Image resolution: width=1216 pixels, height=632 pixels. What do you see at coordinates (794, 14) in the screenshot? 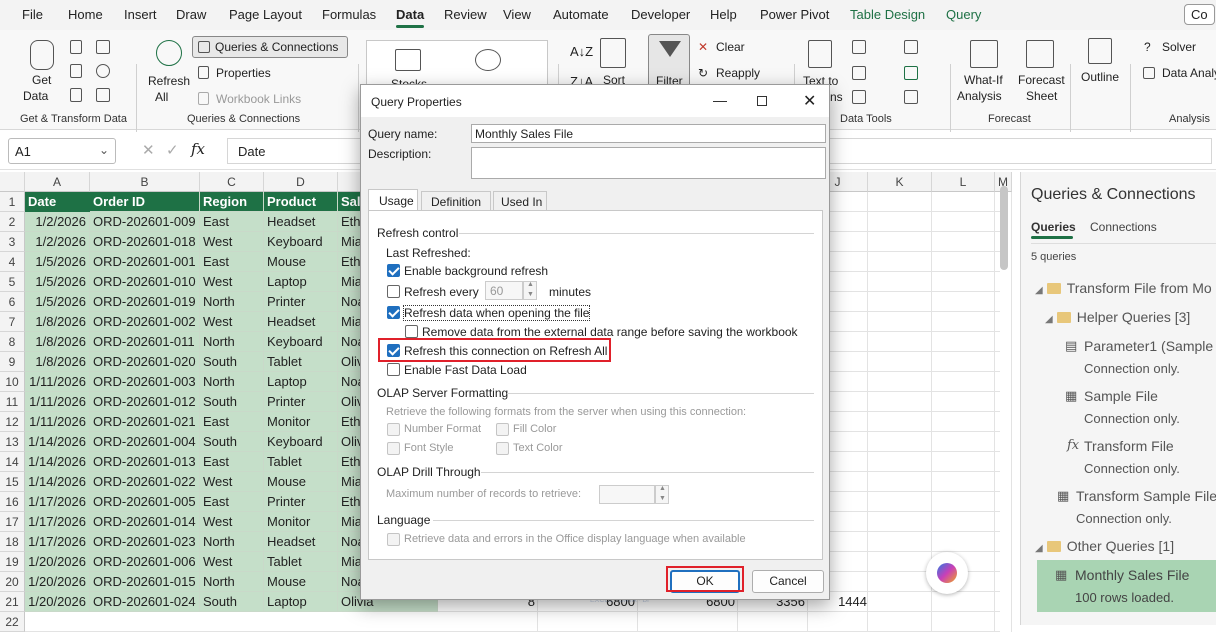
I see `tab-power-pivot: Power Pivot` at bounding box center [794, 14].